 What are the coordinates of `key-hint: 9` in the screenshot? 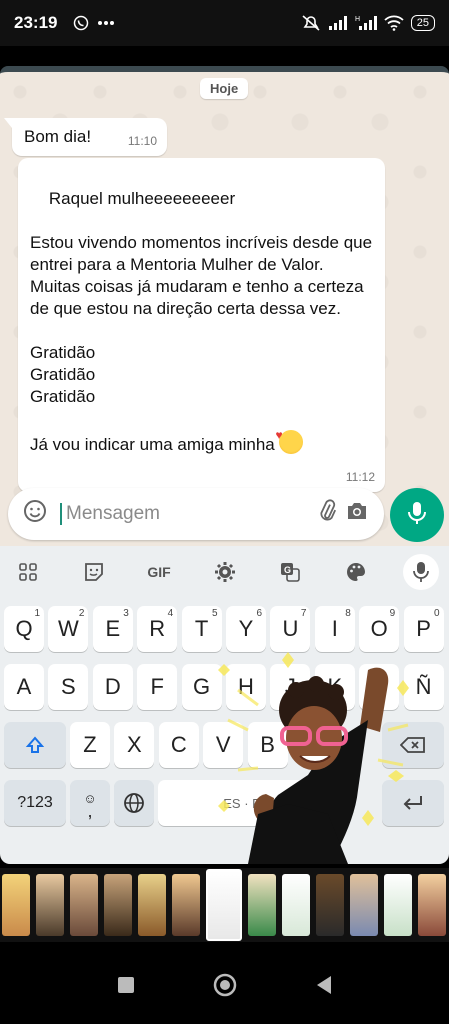 It's located at (392, 613).